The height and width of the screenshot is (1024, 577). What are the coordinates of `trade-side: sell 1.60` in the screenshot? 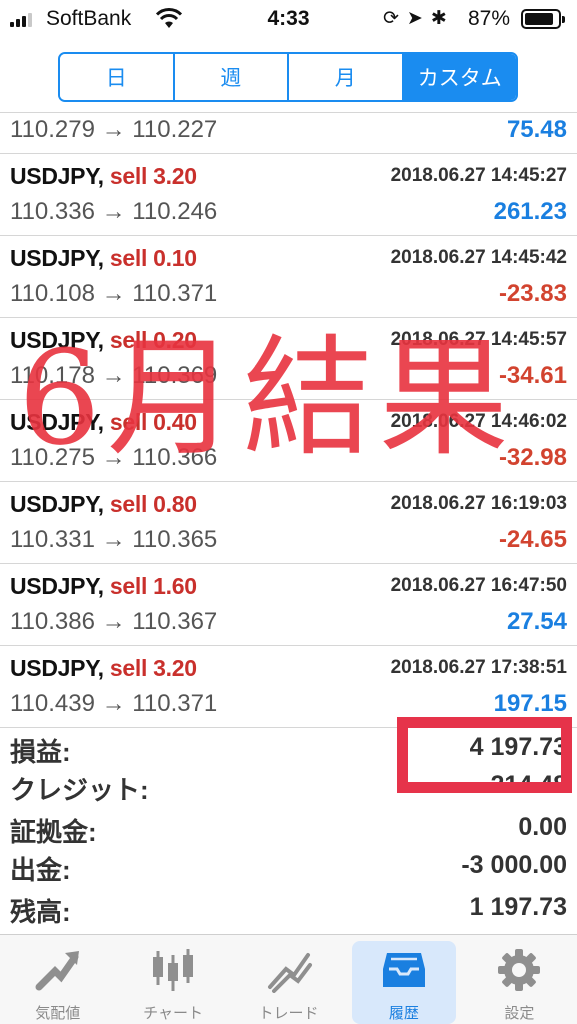 It's located at (153, 586).